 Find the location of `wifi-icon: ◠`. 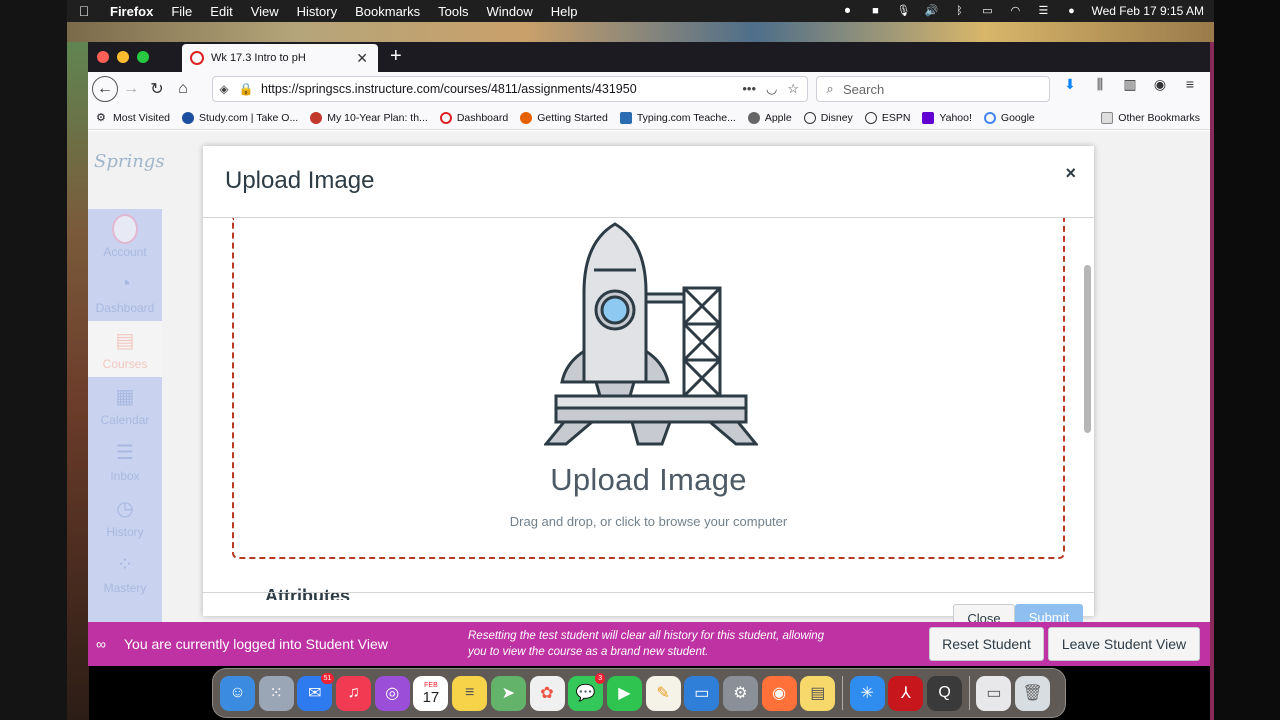

wifi-icon: ◠ is located at coordinates (1015, 11).